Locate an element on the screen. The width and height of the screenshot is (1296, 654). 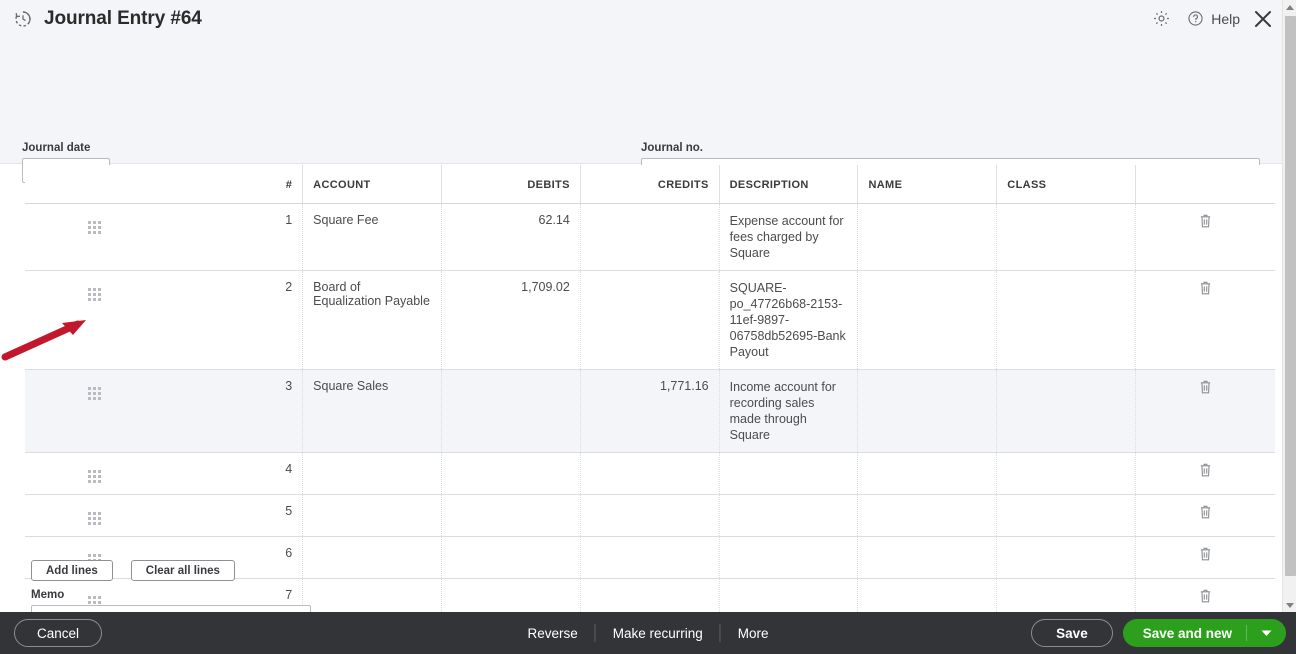
history-clock-icon is located at coordinates (23, 19).